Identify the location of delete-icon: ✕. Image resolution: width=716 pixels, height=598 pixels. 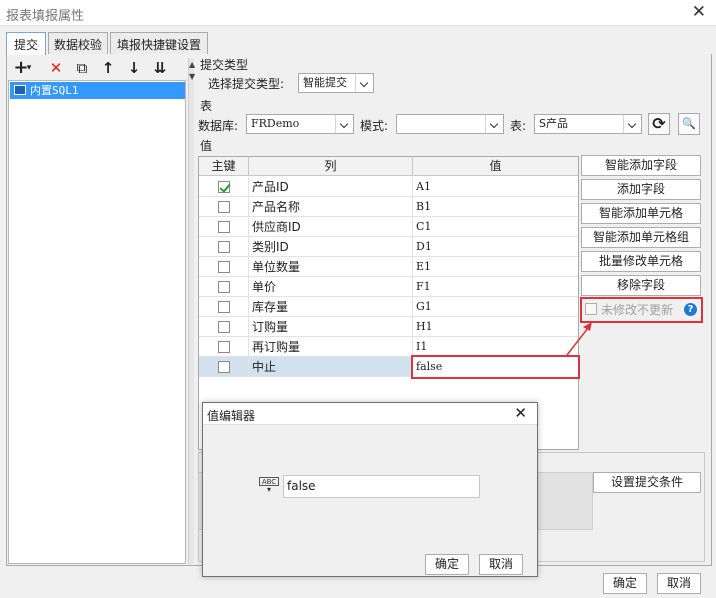
(56, 68).